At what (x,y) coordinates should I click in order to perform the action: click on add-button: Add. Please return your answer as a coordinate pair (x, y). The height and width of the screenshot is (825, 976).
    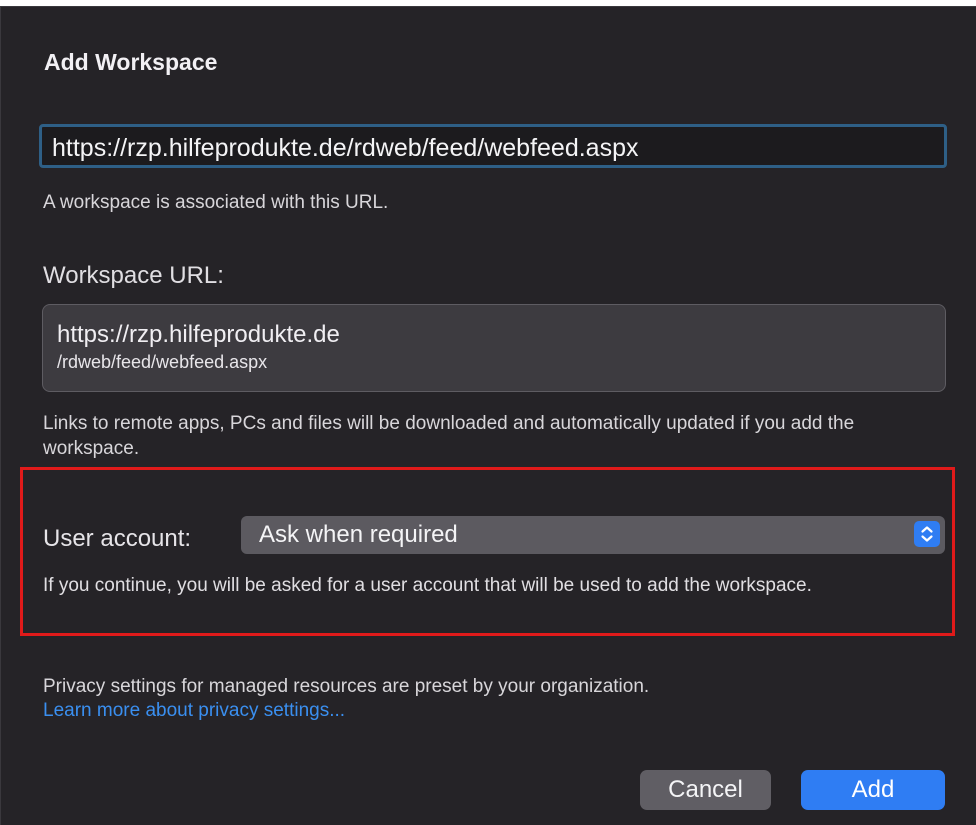
    Looking at the image, I should click on (873, 790).